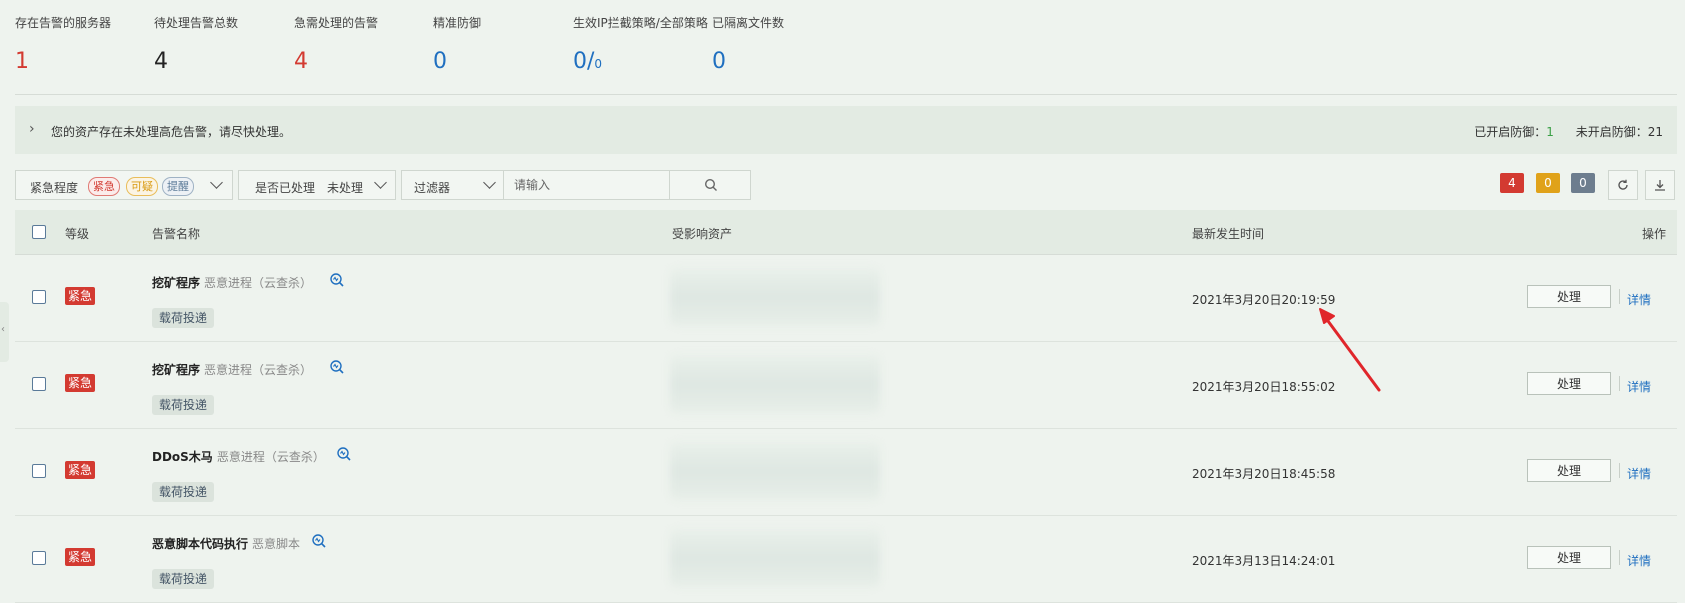  What do you see at coordinates (196, 44) in the screenshot?
I see `stat-pending-alerts: 待处理告警总数 4` at bounding box center [196, 44].